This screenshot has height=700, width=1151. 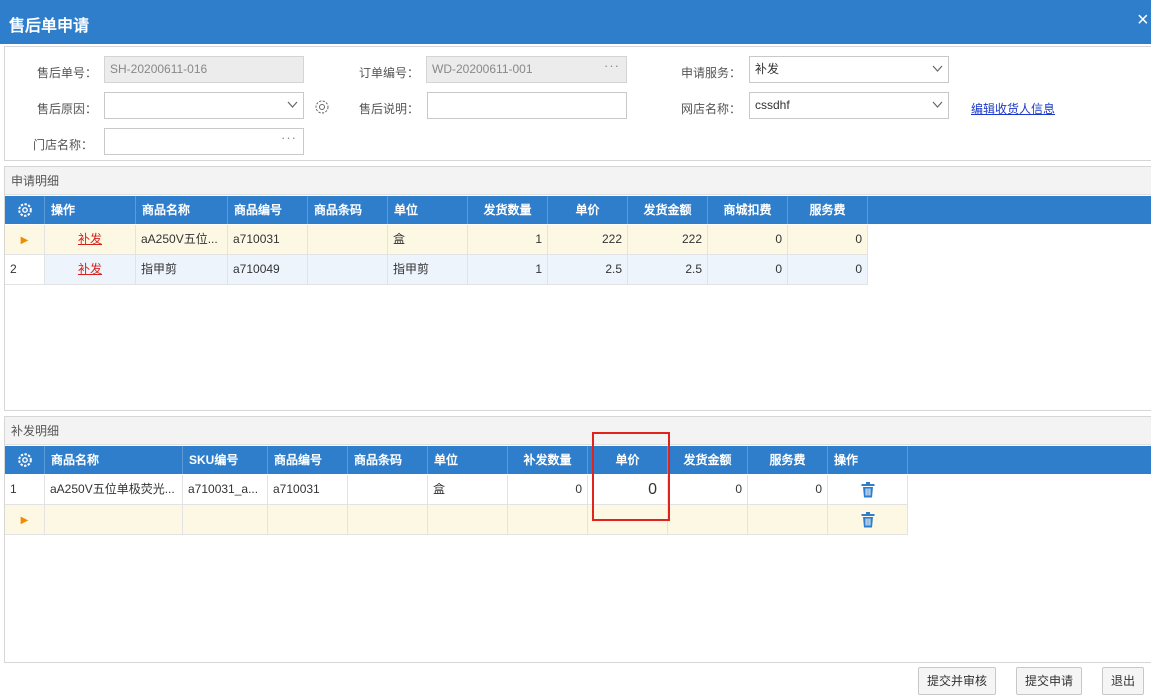 What do you see at coordinates (204, 69) in the screenshot?
I see `after-sale-no-field: SH-20200611-016` at bounding box center [204, 69].